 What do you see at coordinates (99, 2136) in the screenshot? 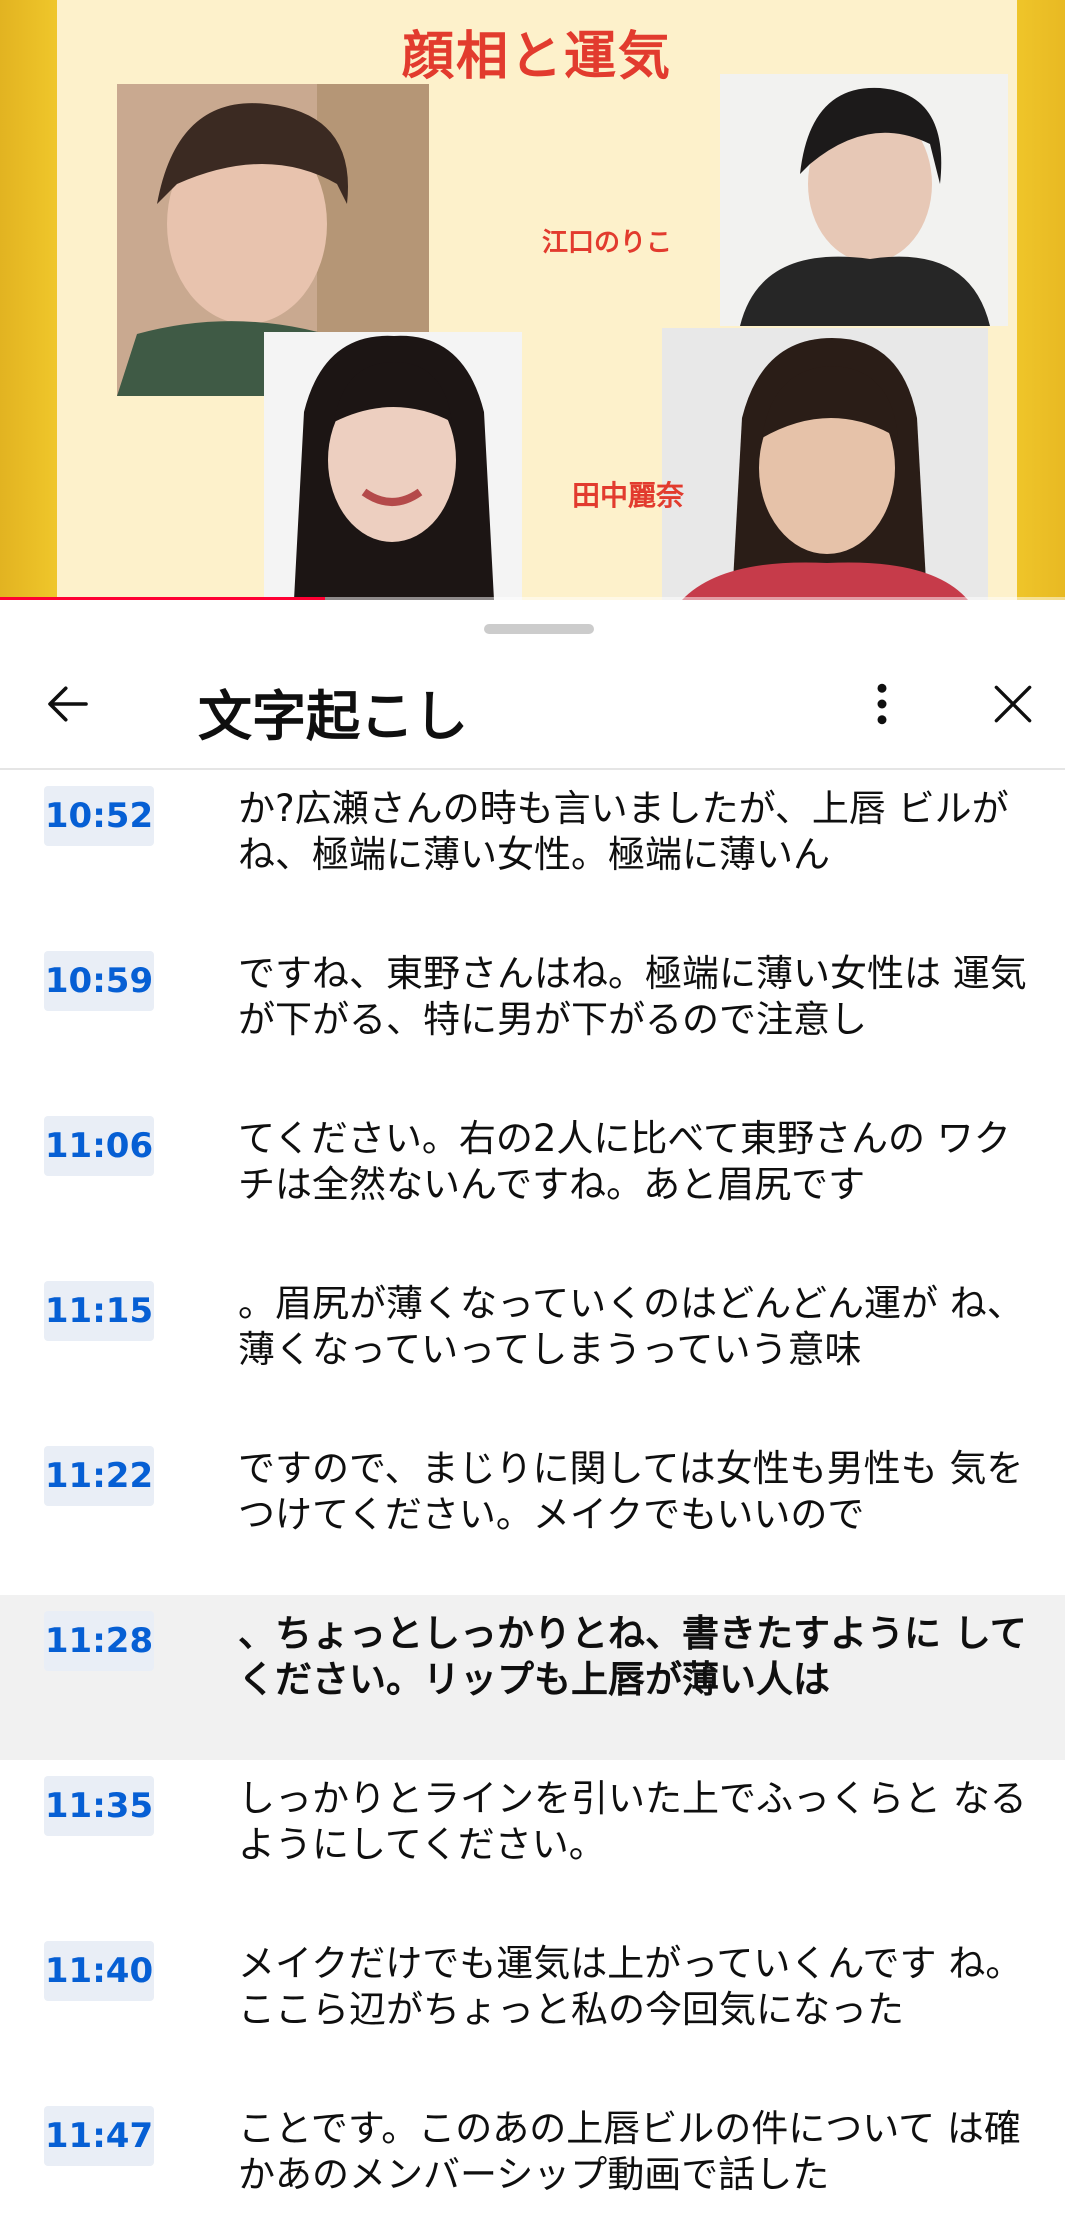
I see `timestamp-chip: 11:47` at bounding box center [99, 2136].